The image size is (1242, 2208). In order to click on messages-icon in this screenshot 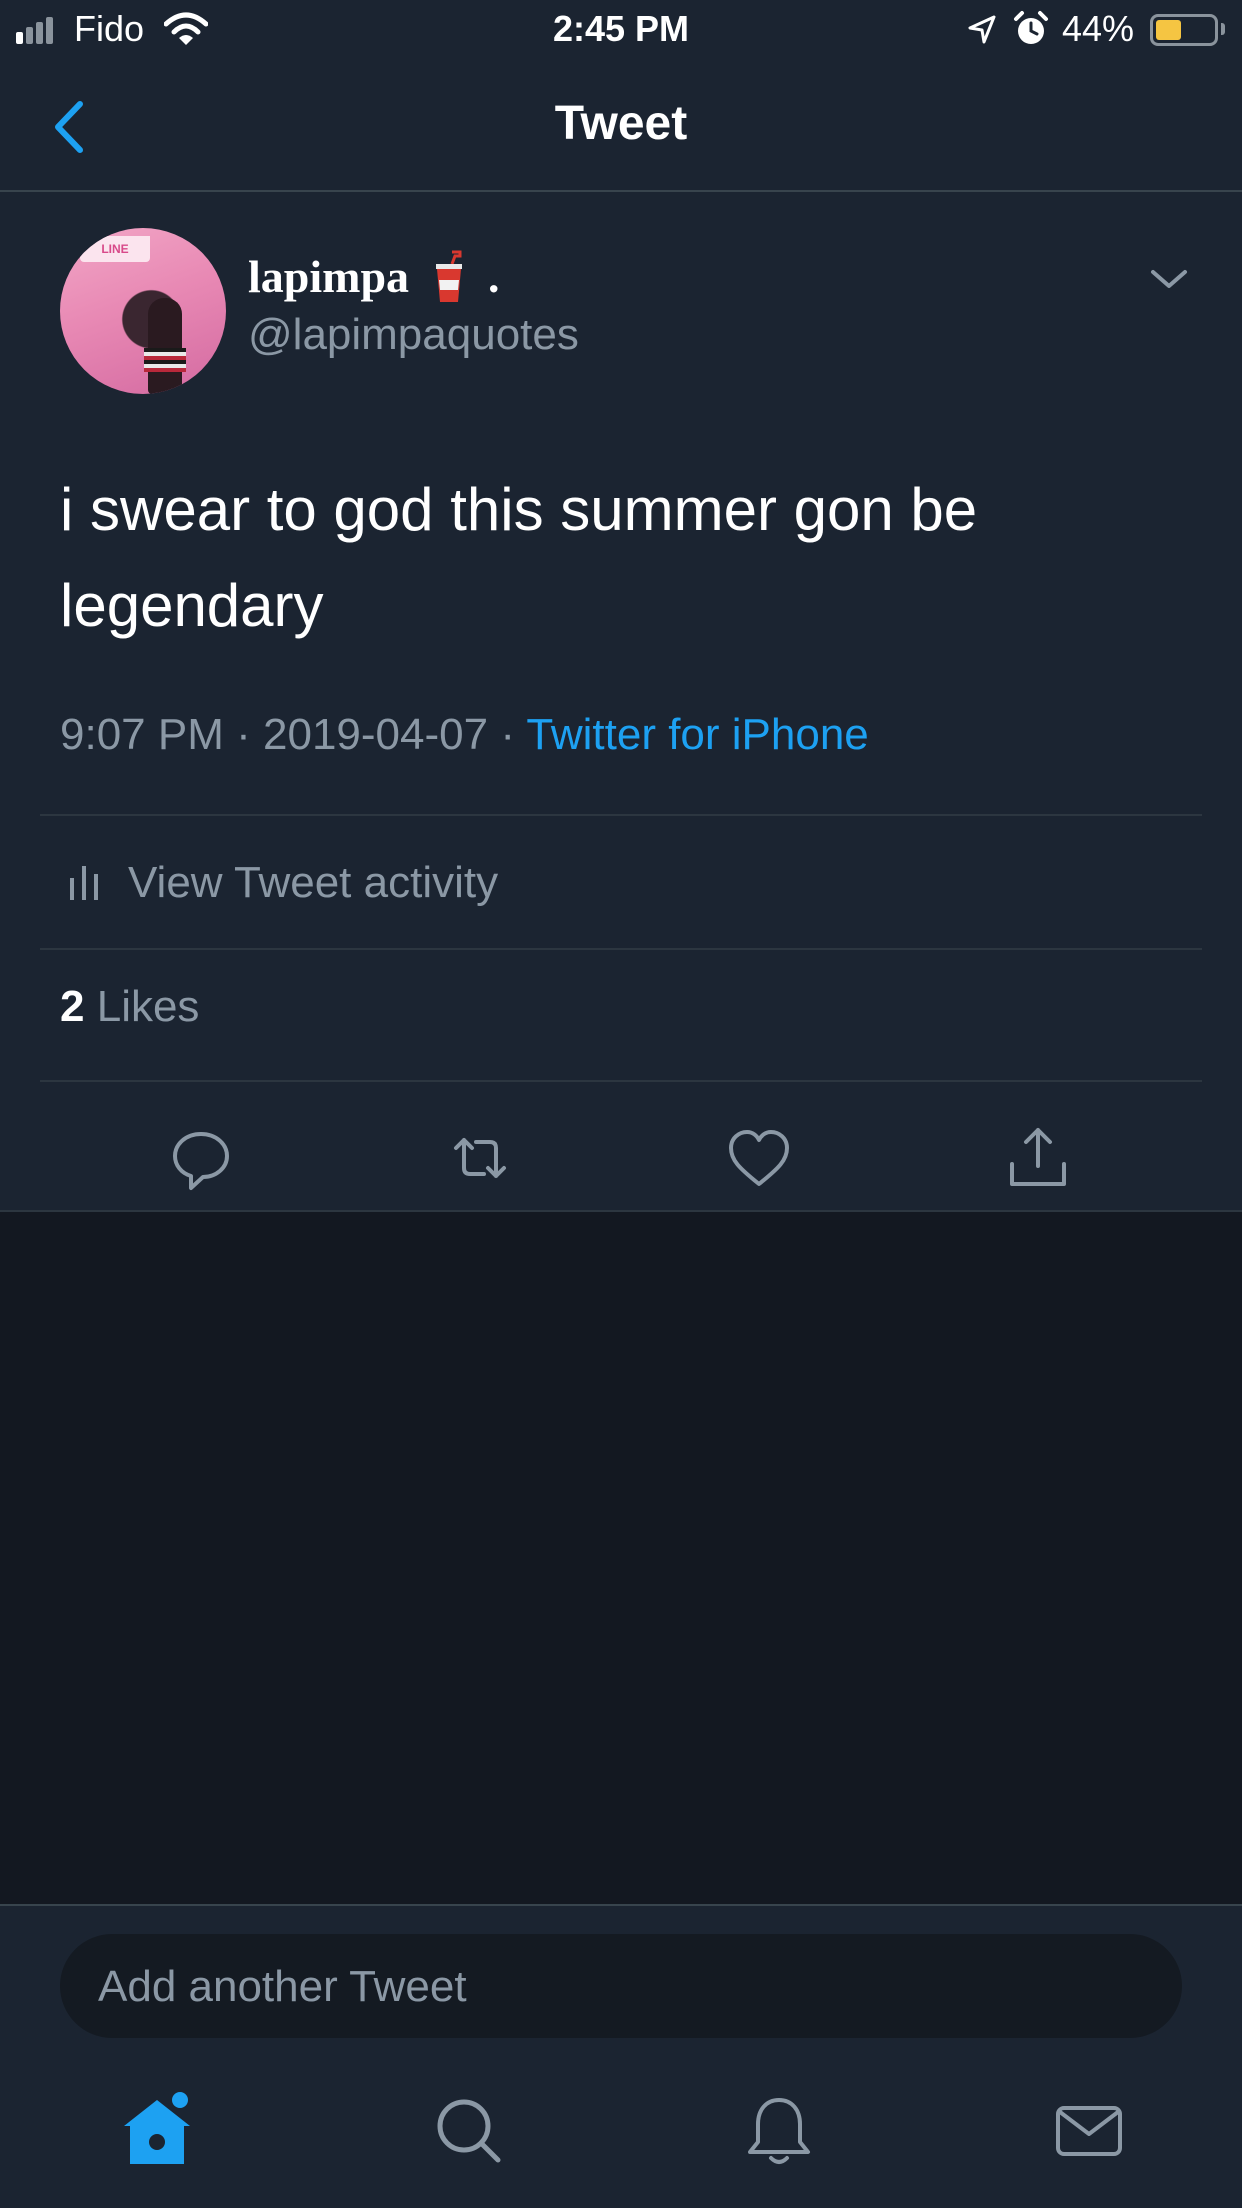, I will do `click(1089, 2131)`.